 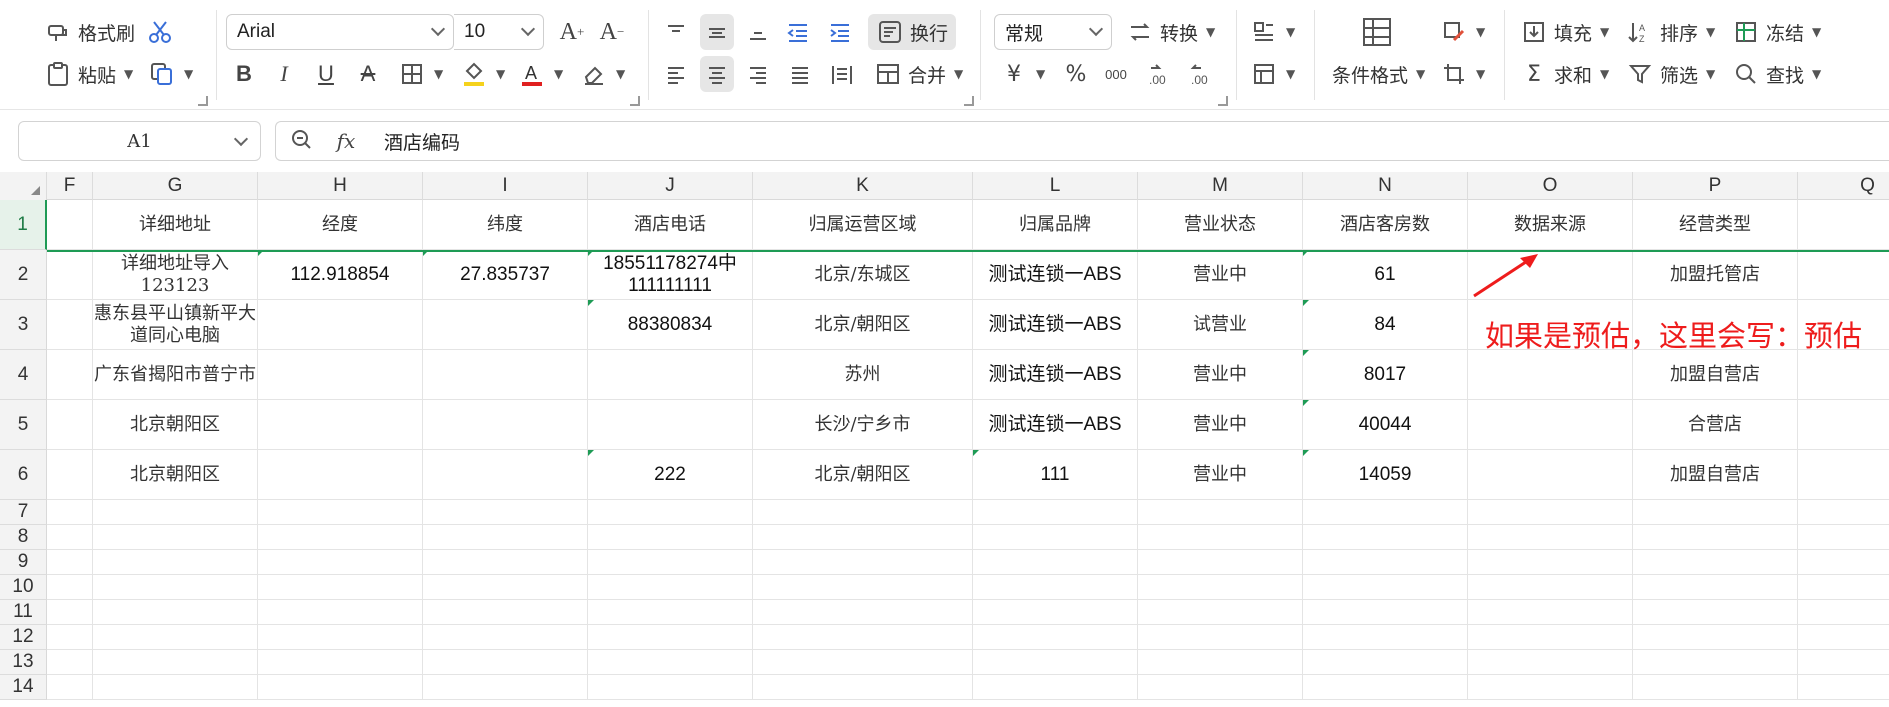 What do you see at coordinates (863, 375) in the screenshot?
I see `table-cell: 苏州` at bounding box center [863, 375].